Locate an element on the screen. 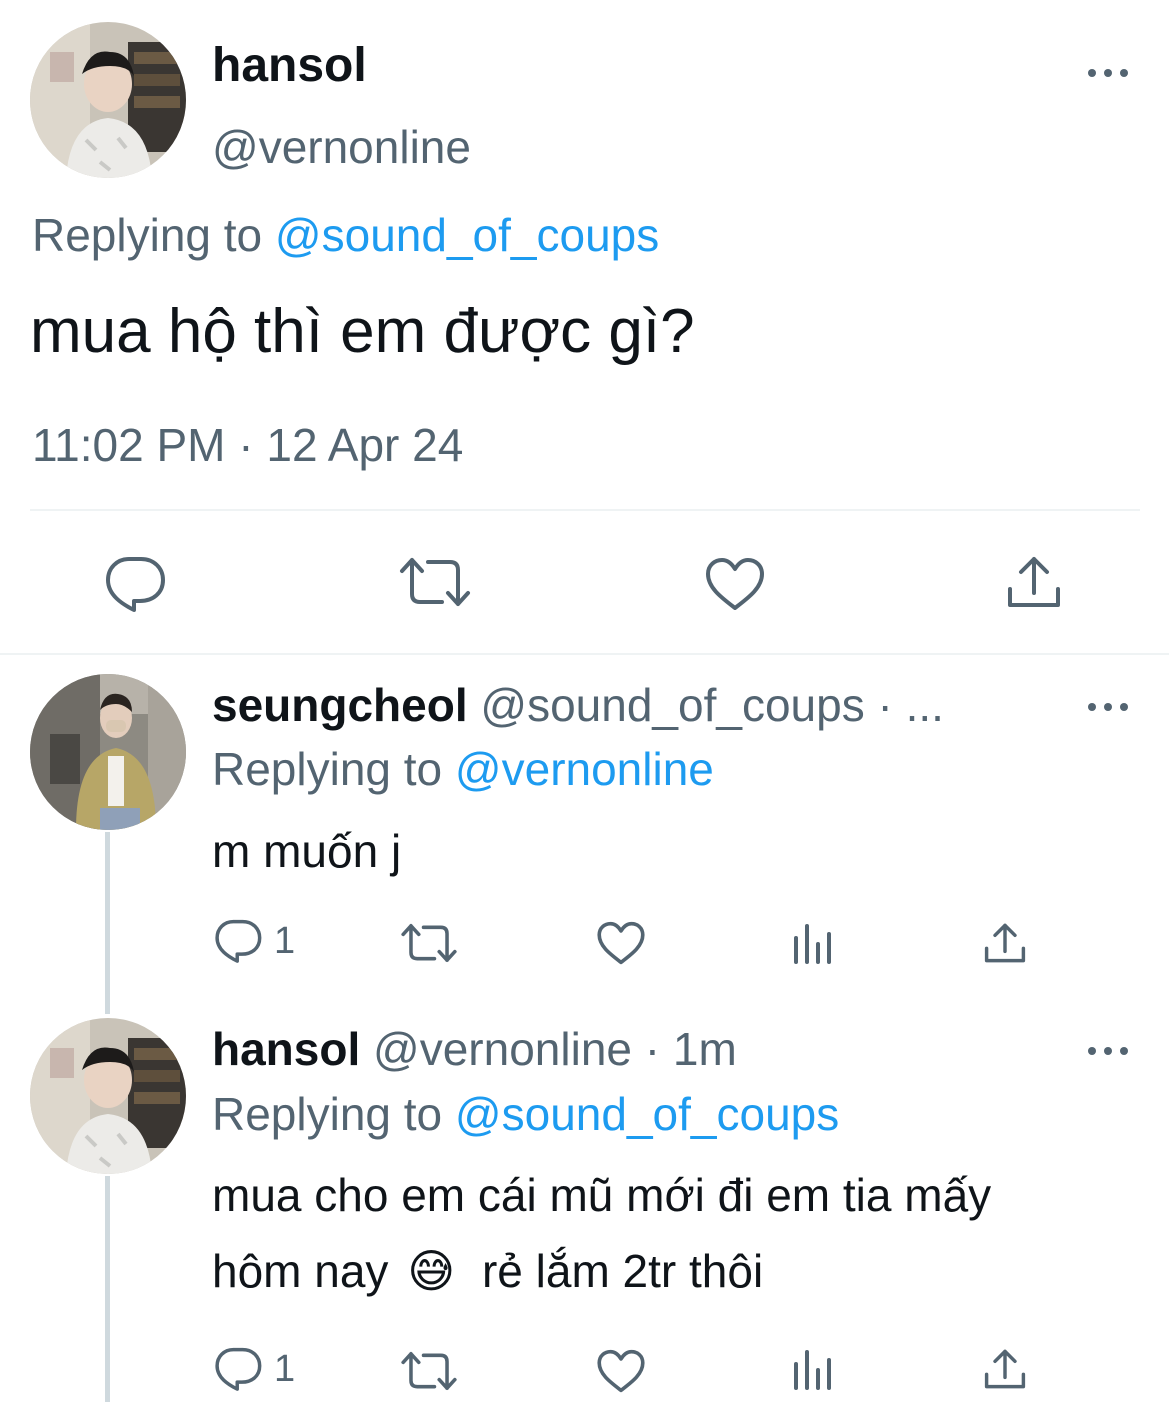 The image size is (1169, 1402). reply-2-retweet-button is located at coordinates (429, 1371).